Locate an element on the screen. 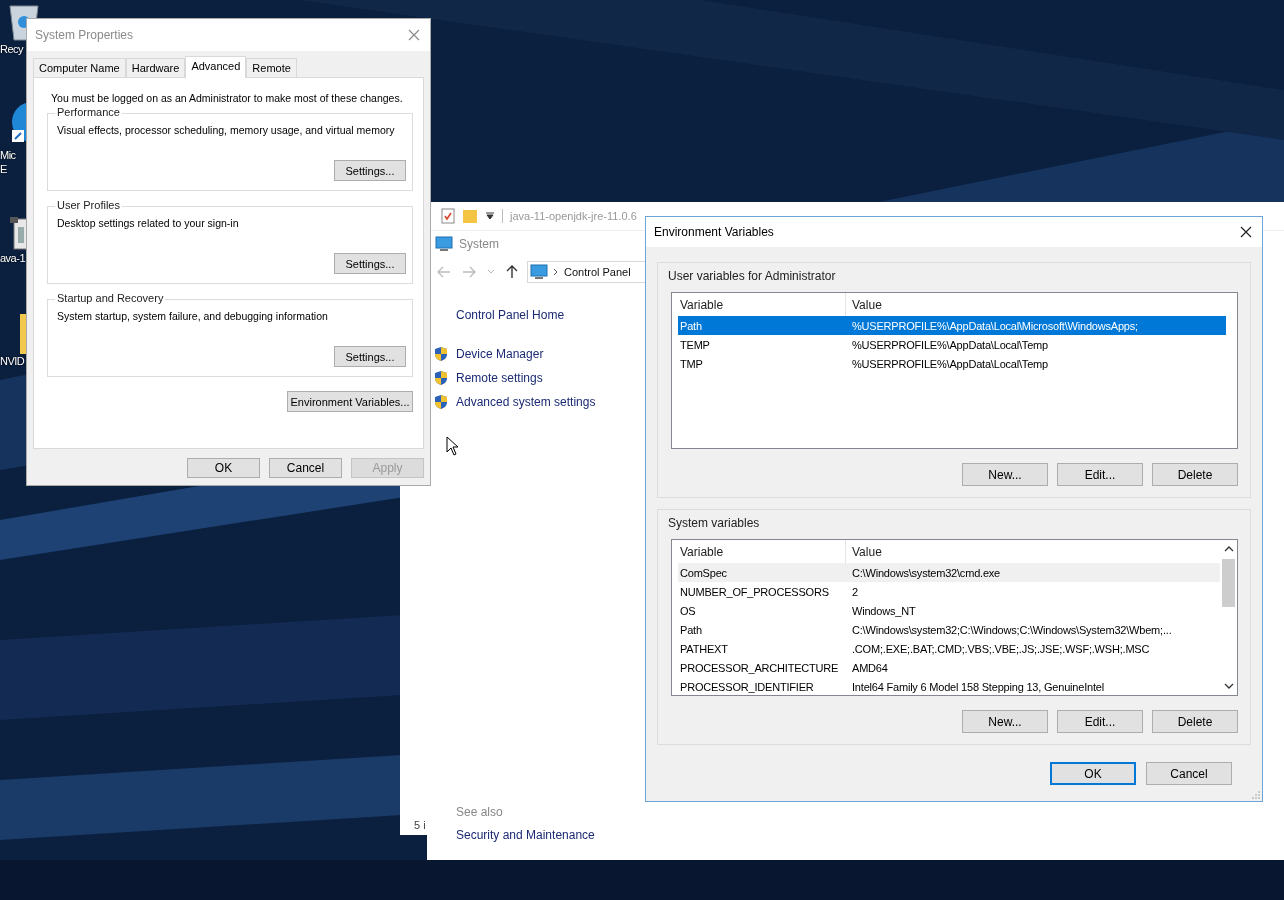 The image size is (1284, 900). group-title: Startup and Recovery is located at coordinates (110, 298).